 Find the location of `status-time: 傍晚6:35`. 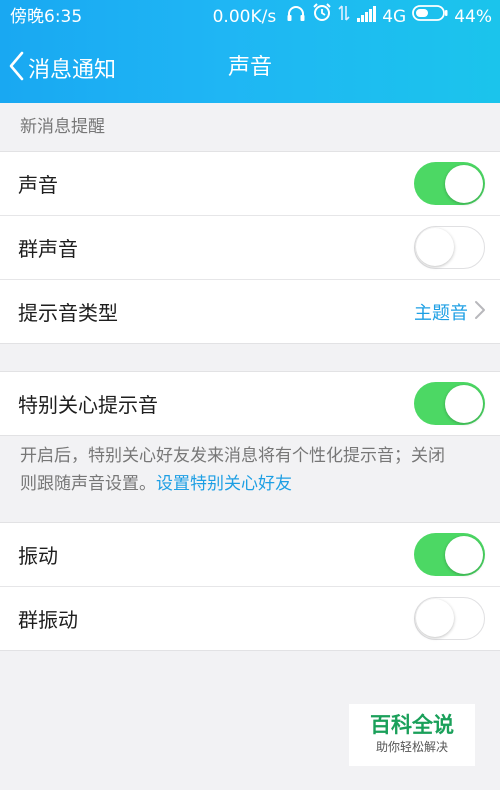

status-time: 傍晚6:35 is located at coordinates (46, 17).